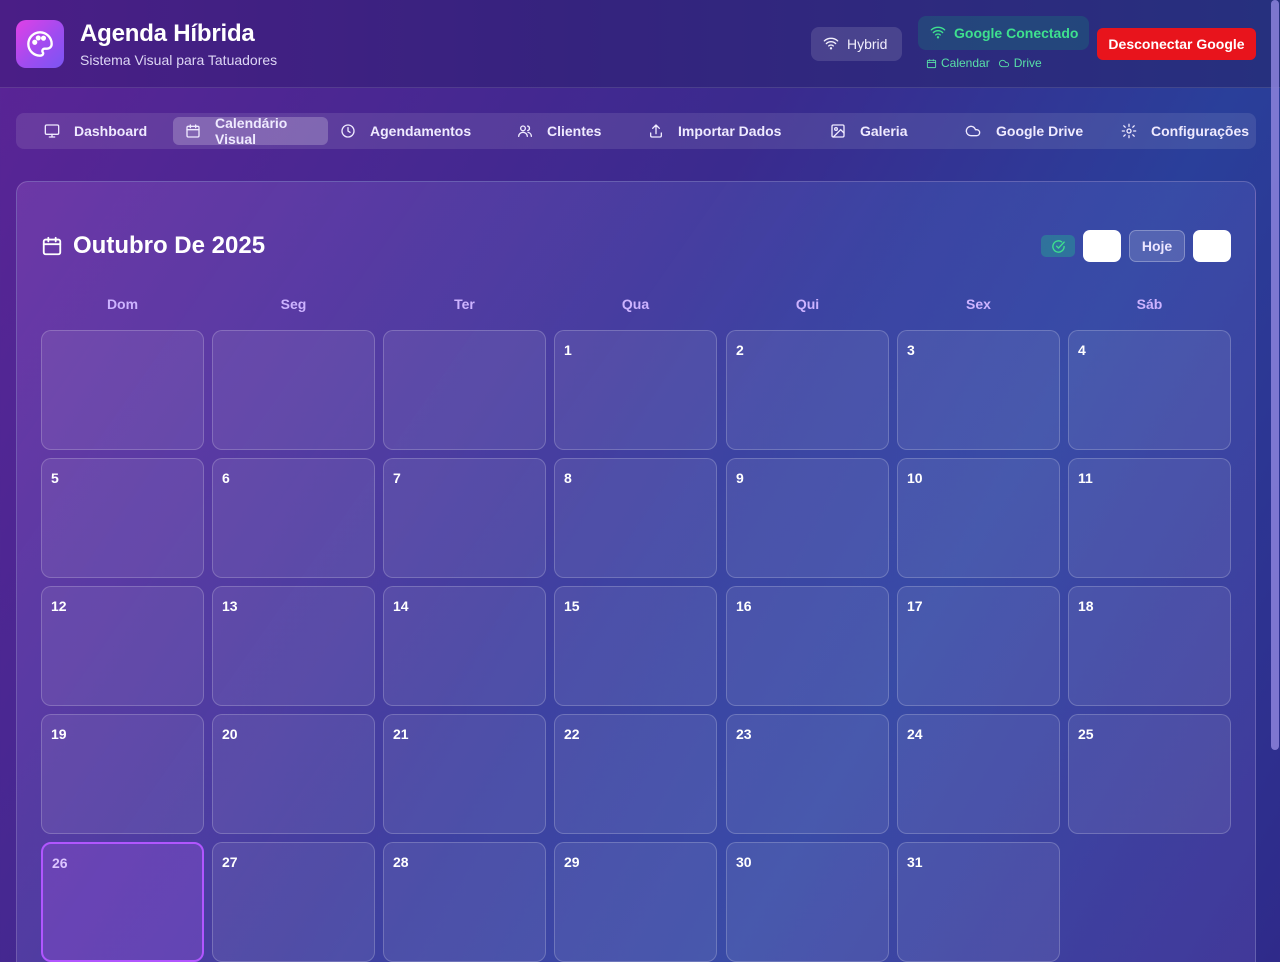  Describe the element at coordinates (635, 518) in the screenshot. I see `calendar-day-cell: 8` at that location.